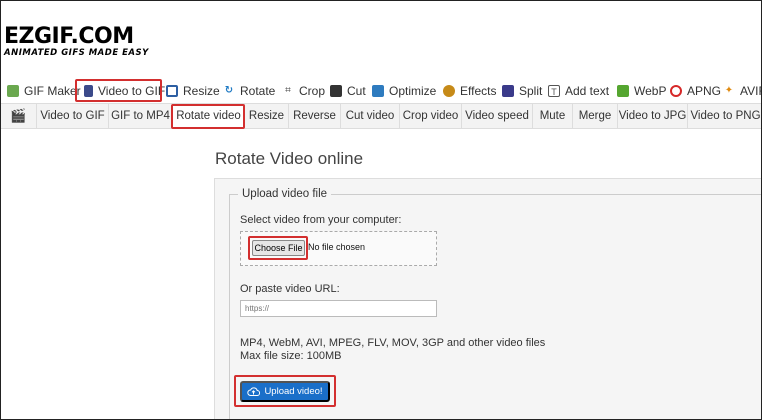 This screenshot has width=762, height=420. Describe the element at coordinates (52, 91) in the screenshot. I see `nav-label: GIF Maker` at that location.